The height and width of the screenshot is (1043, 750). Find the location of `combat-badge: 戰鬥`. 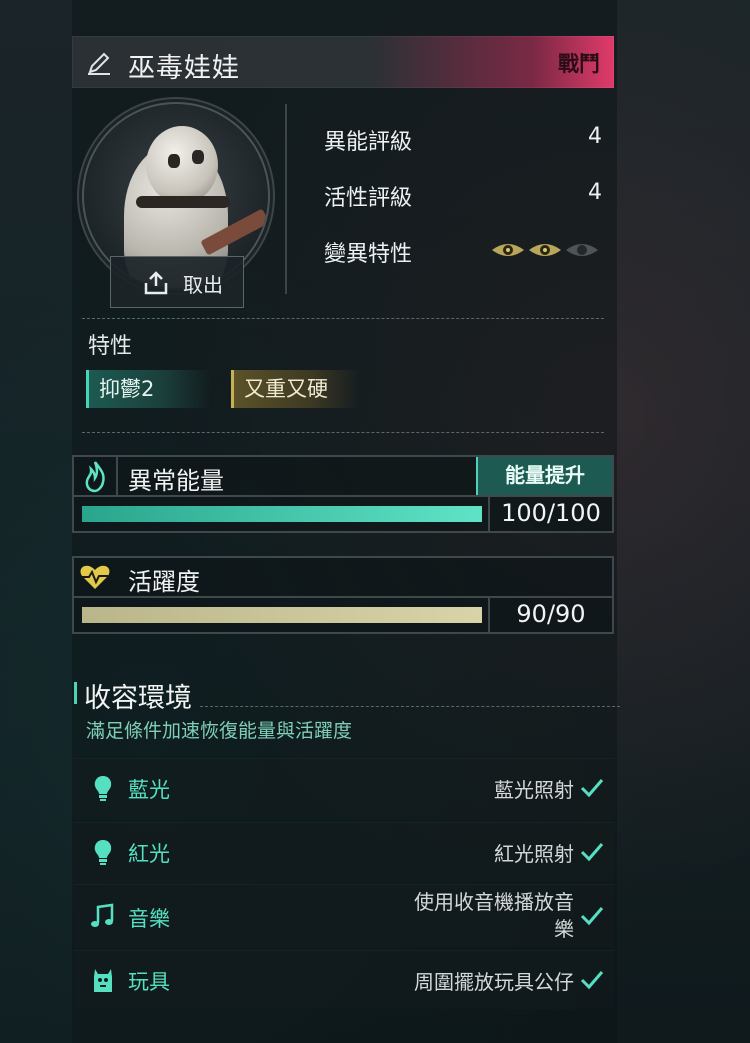

combat-badge: 戰鬥 is located at coordinates (579, 64).